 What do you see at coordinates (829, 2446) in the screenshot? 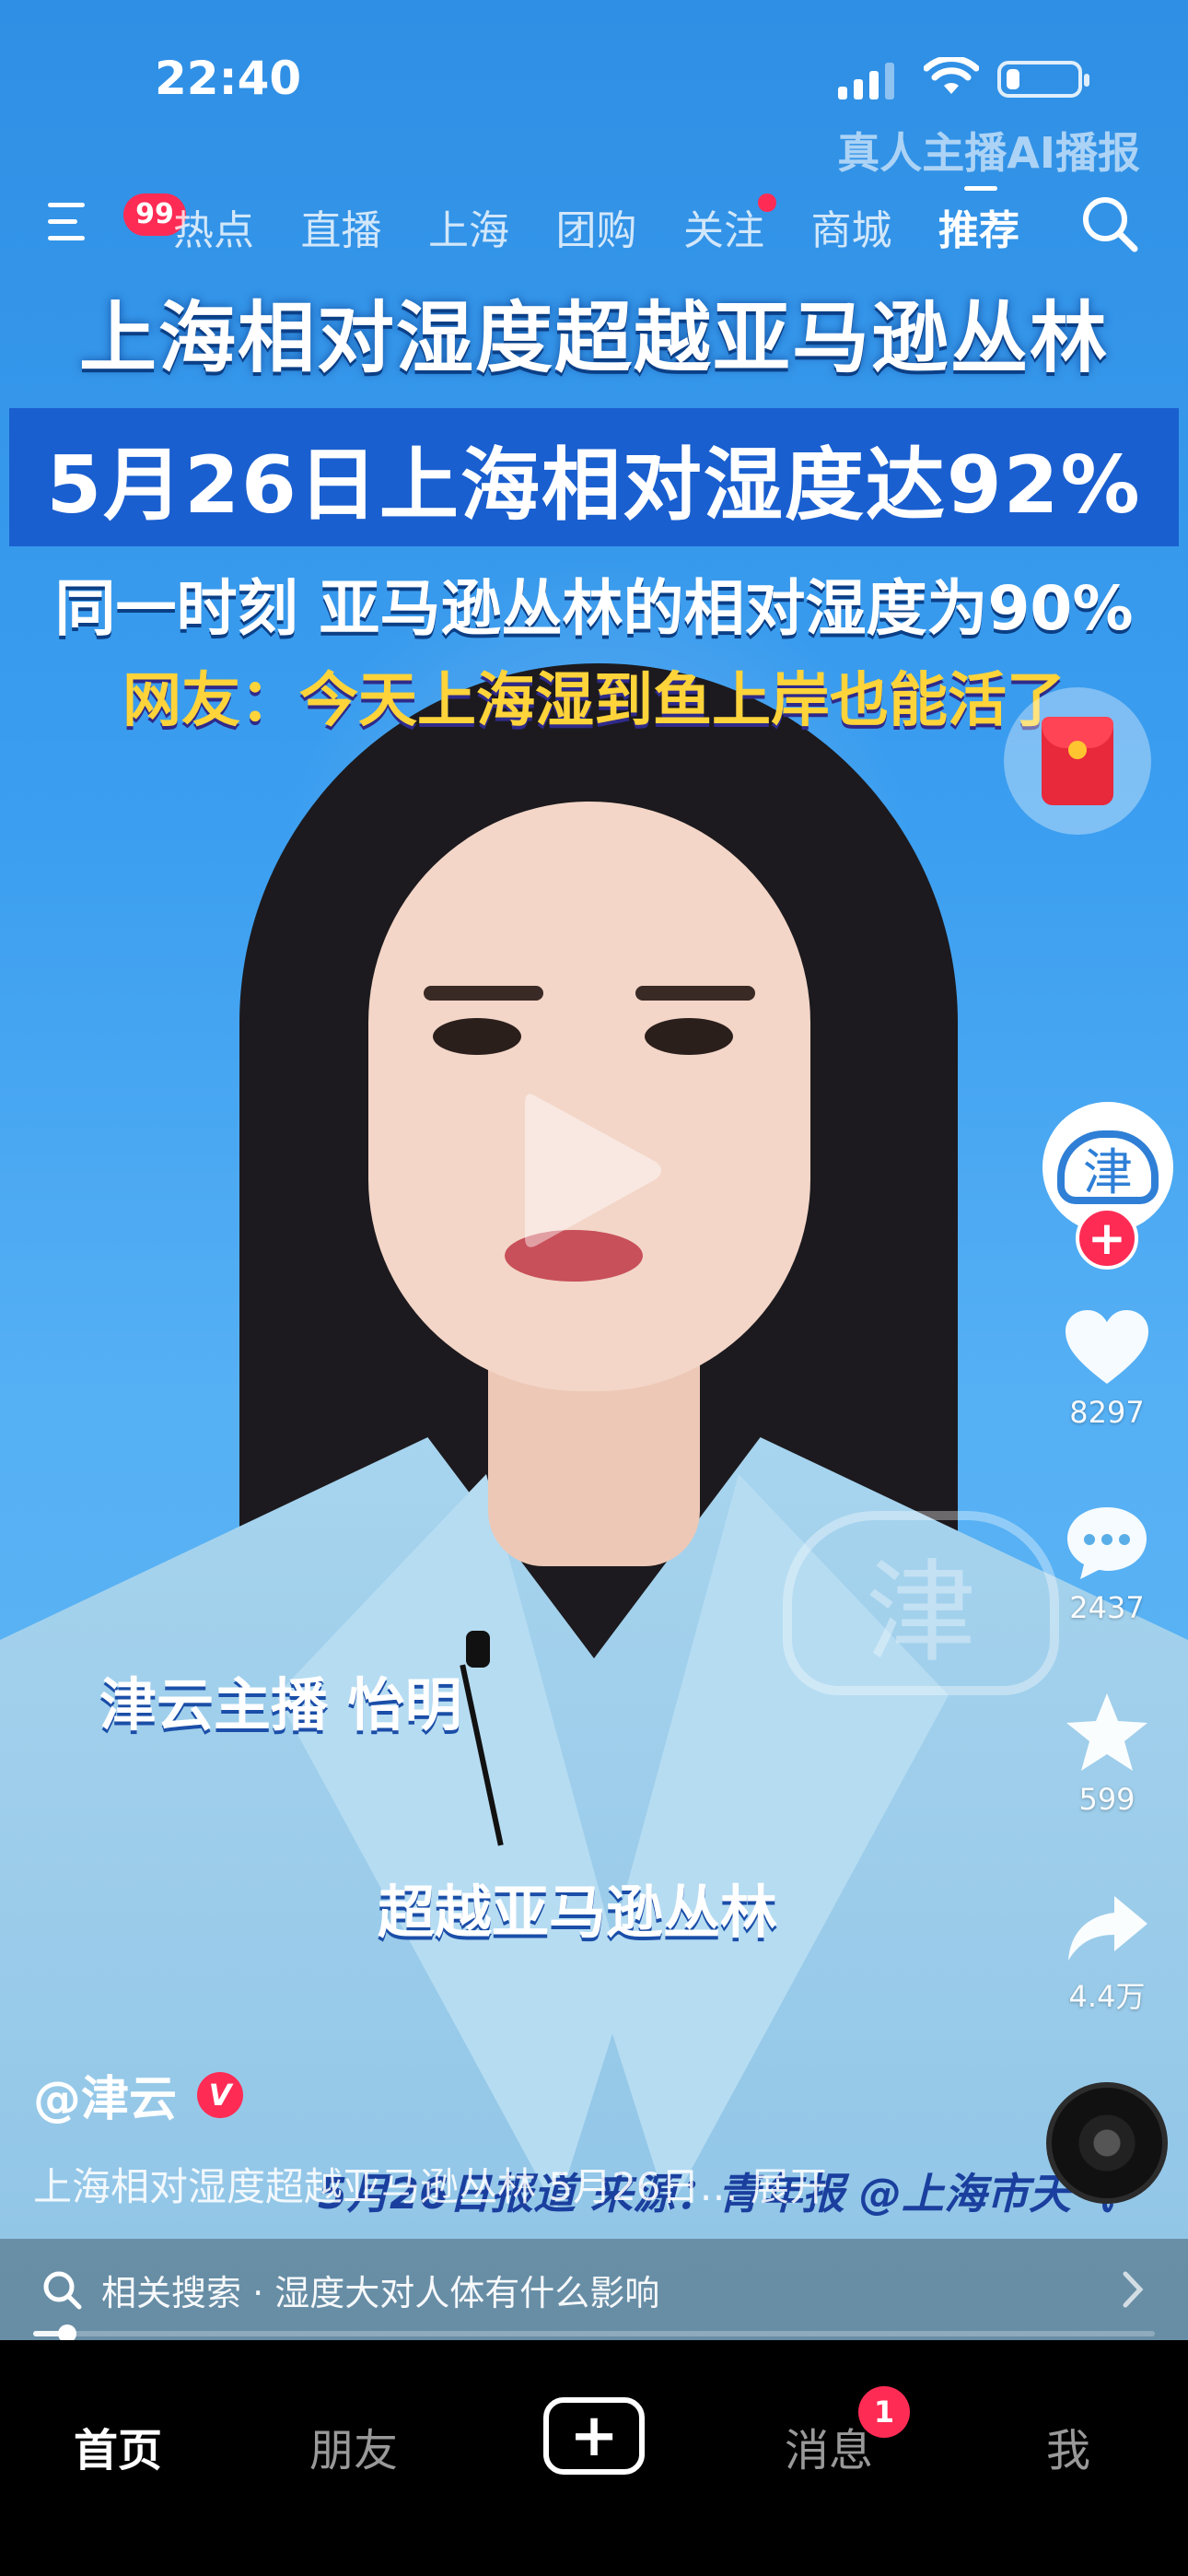
I see `tab-messages: 消息` at bounding box center [829, 2446].